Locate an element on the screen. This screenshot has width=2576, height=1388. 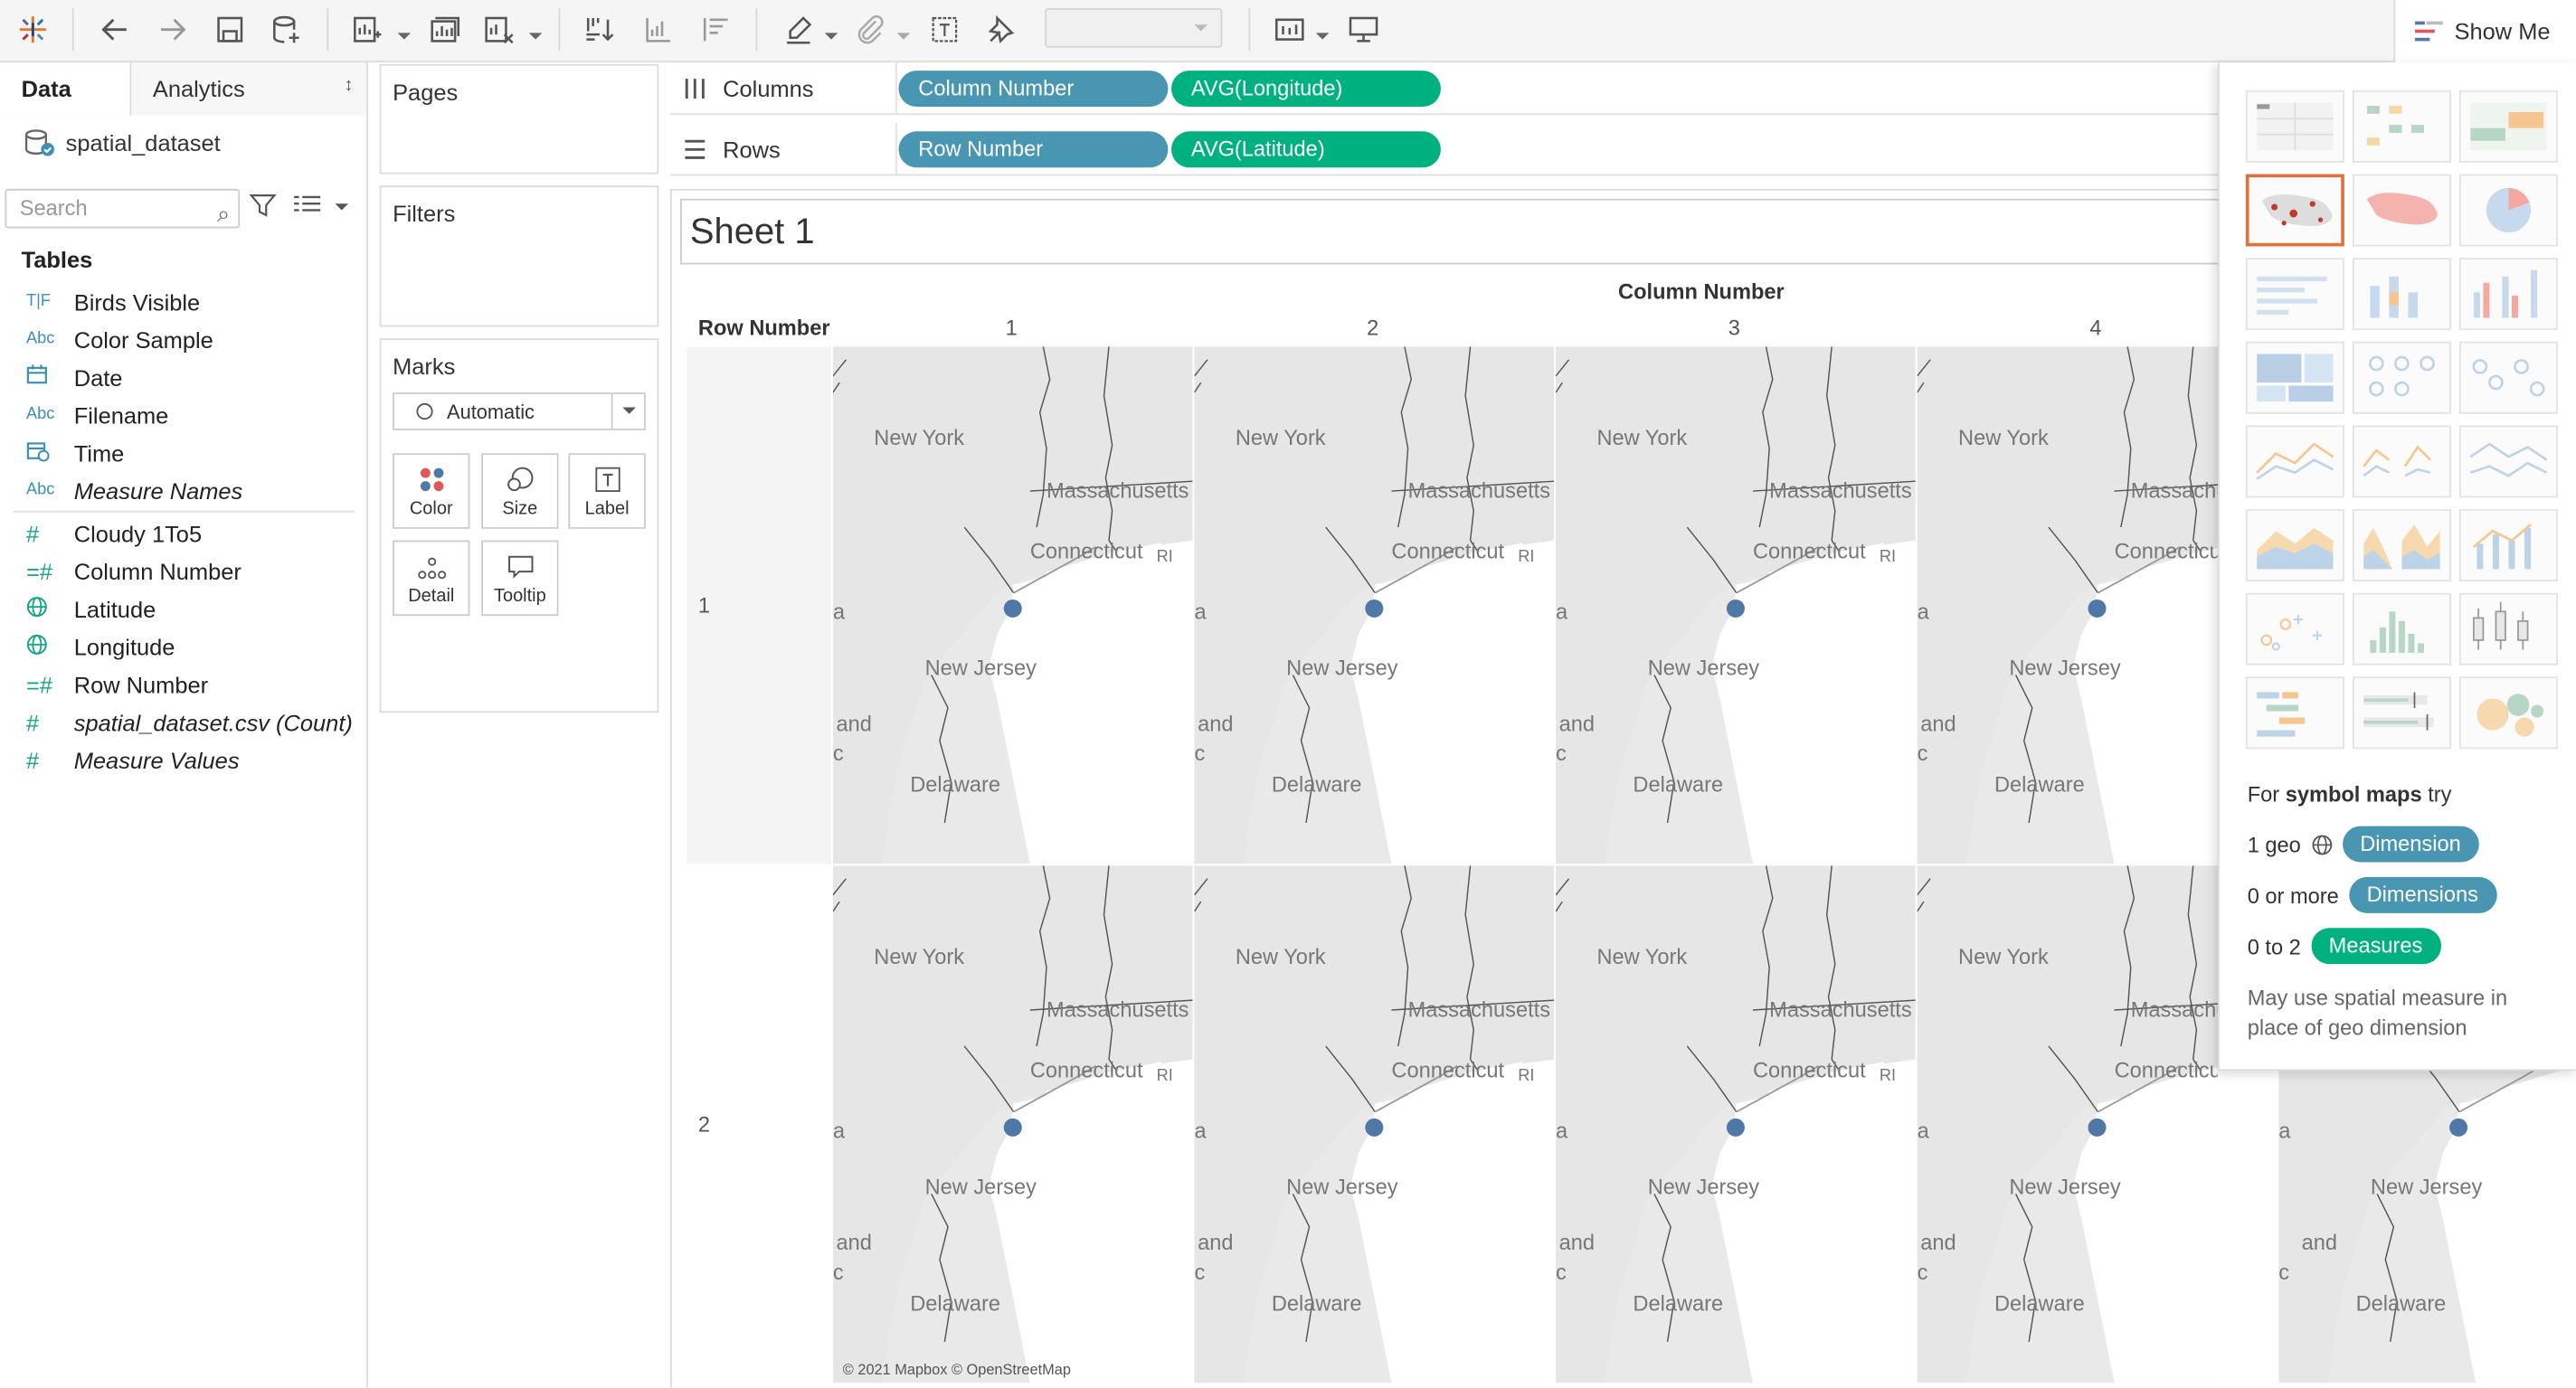
field-item-filename: Abc Filename is located at coordinates (184, 415).